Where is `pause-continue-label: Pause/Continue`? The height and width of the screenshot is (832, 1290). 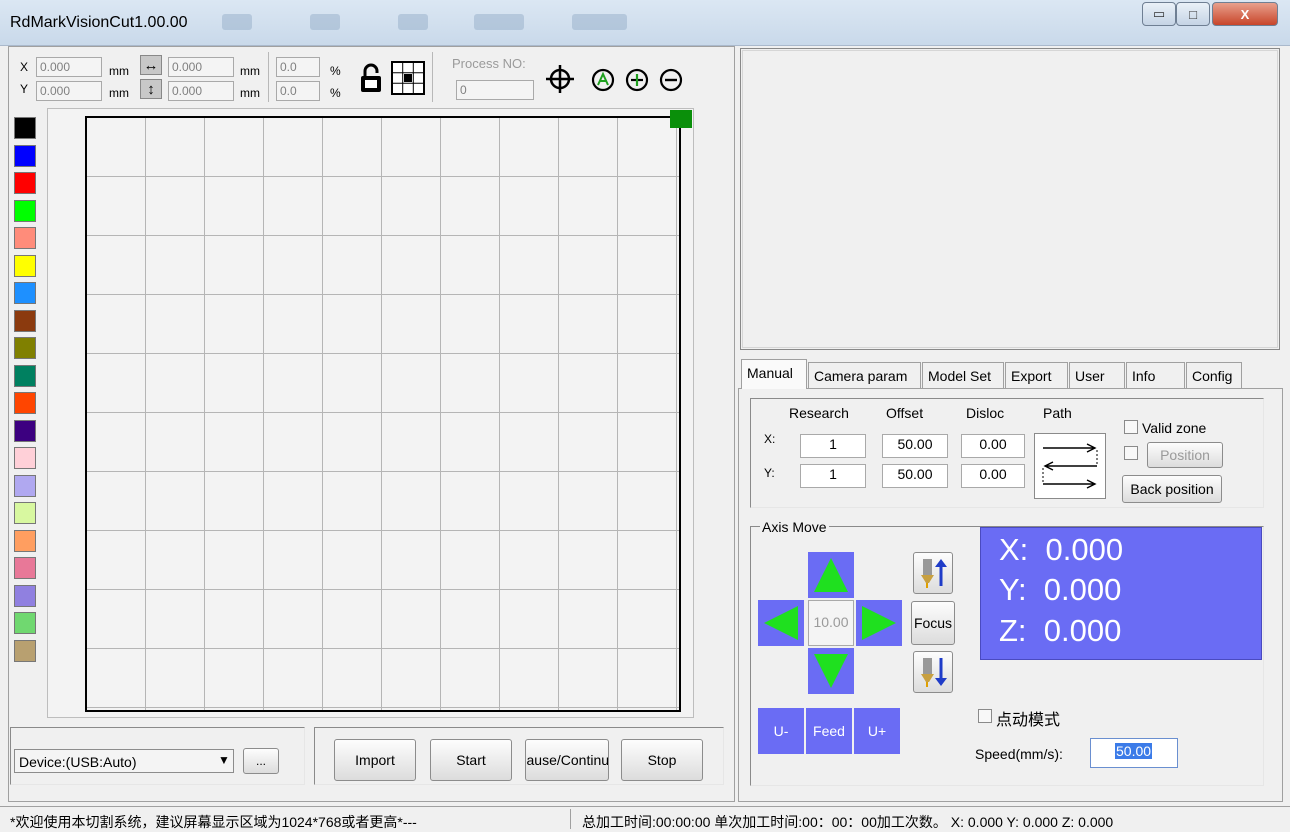
pause-continue-label: Pause/Continue is located at coordinates (567, 760).